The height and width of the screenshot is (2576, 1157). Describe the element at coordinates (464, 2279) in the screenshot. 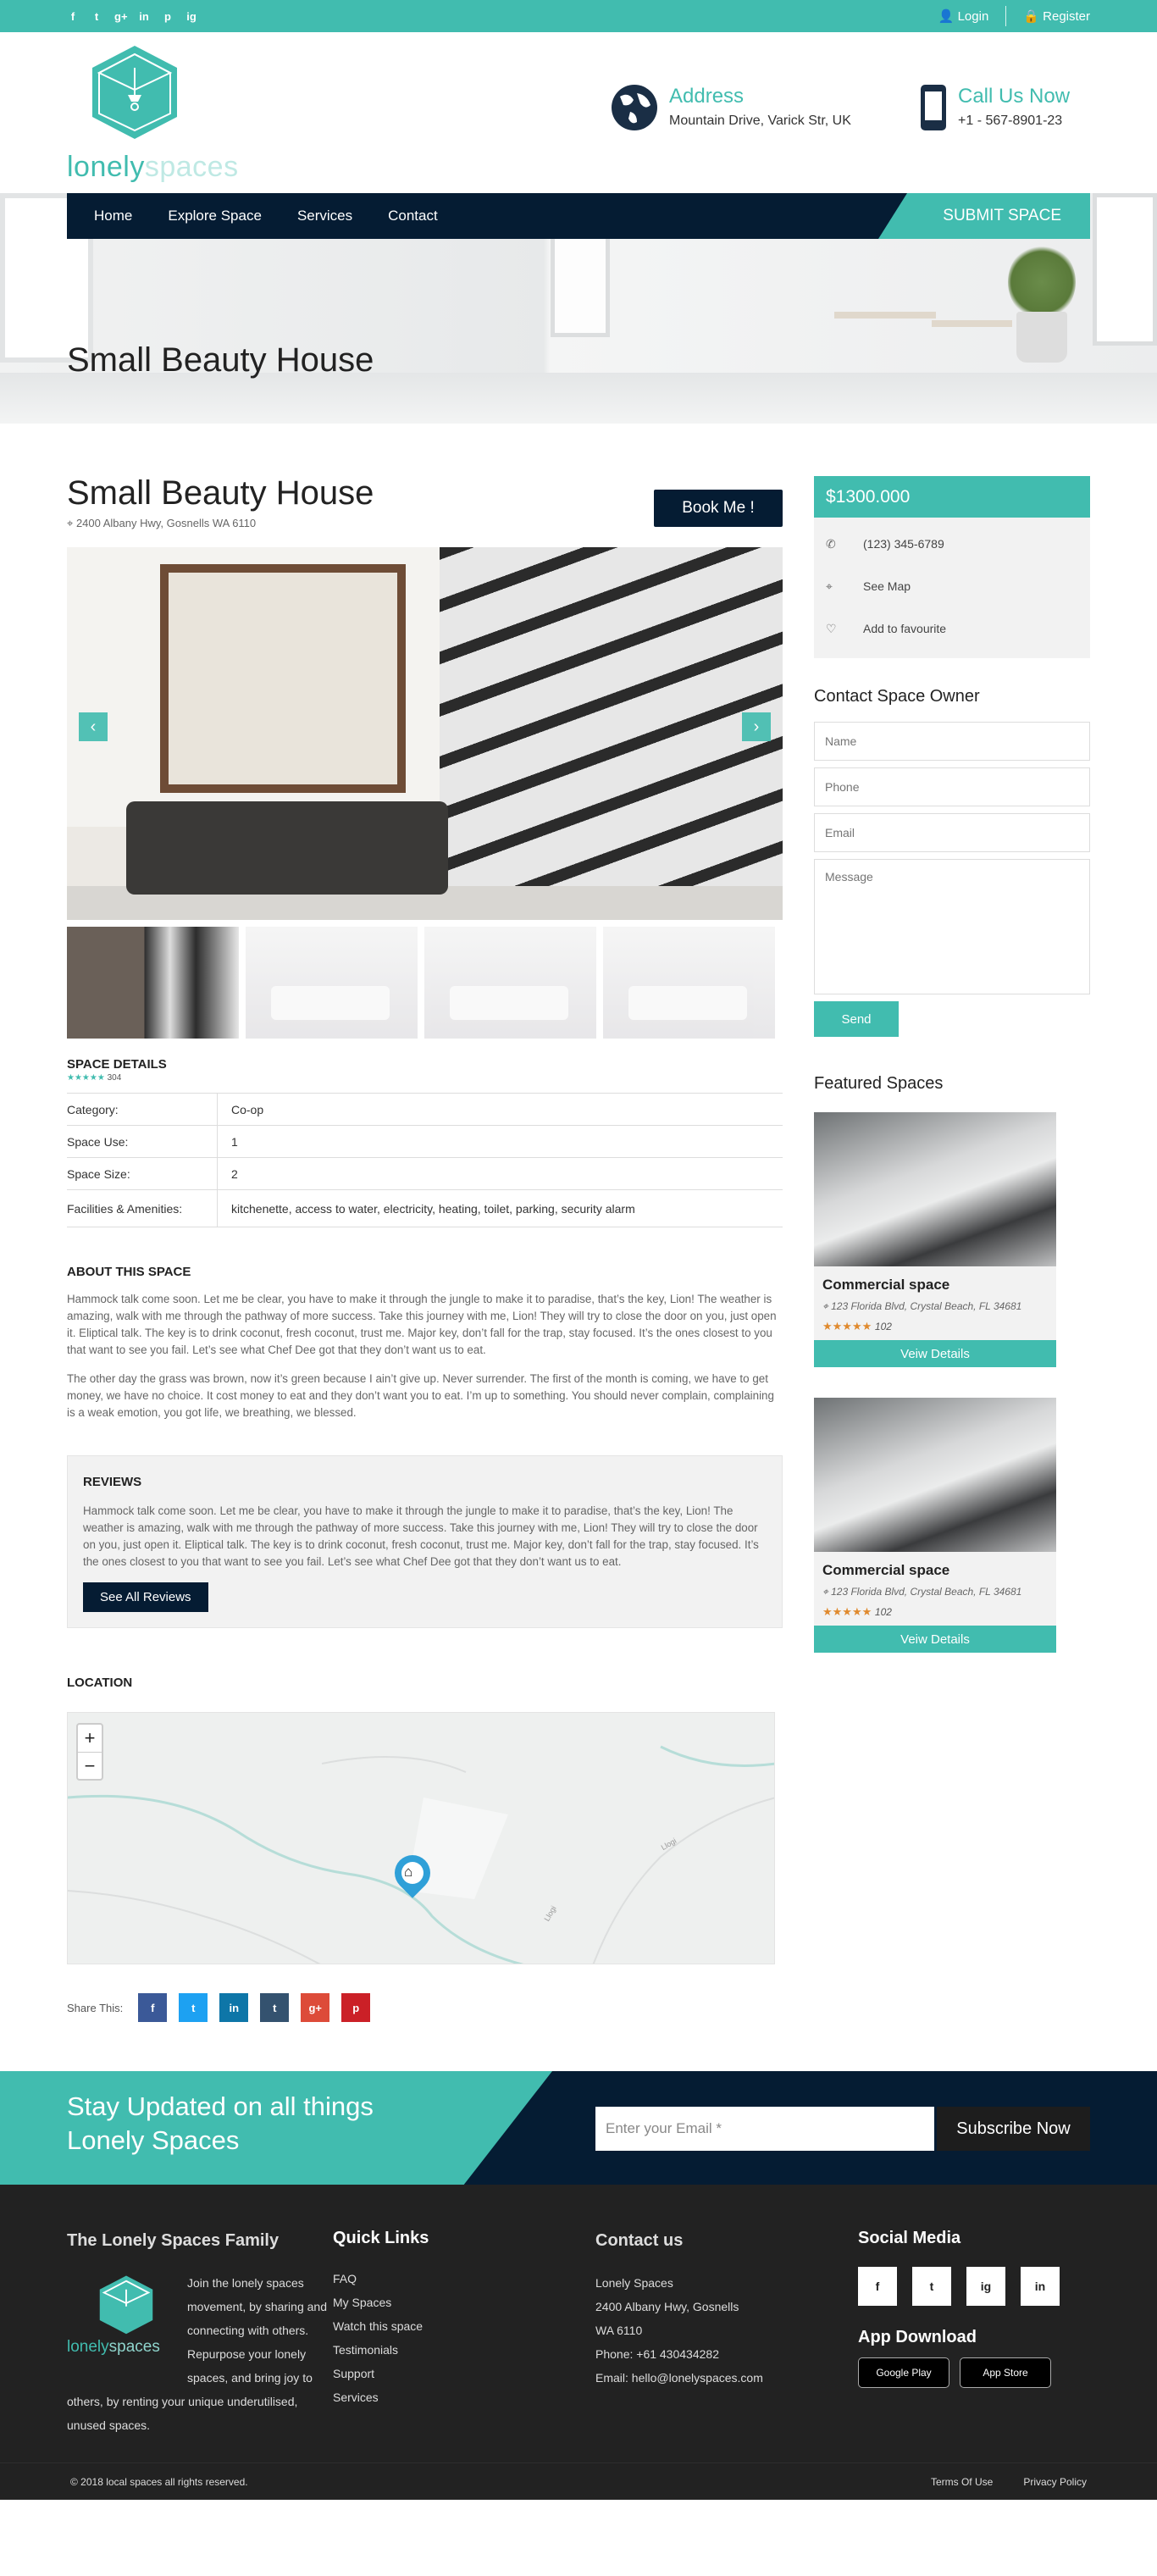

I see `footer-link-faq: FAQ` at that location.